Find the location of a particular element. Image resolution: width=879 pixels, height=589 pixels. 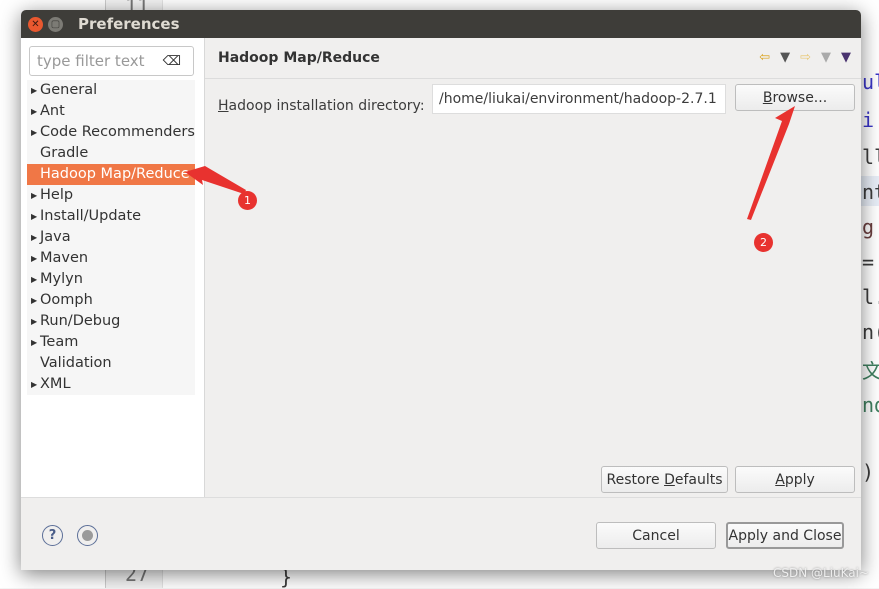

annotation-arrows is located at coordinates (490, 163).